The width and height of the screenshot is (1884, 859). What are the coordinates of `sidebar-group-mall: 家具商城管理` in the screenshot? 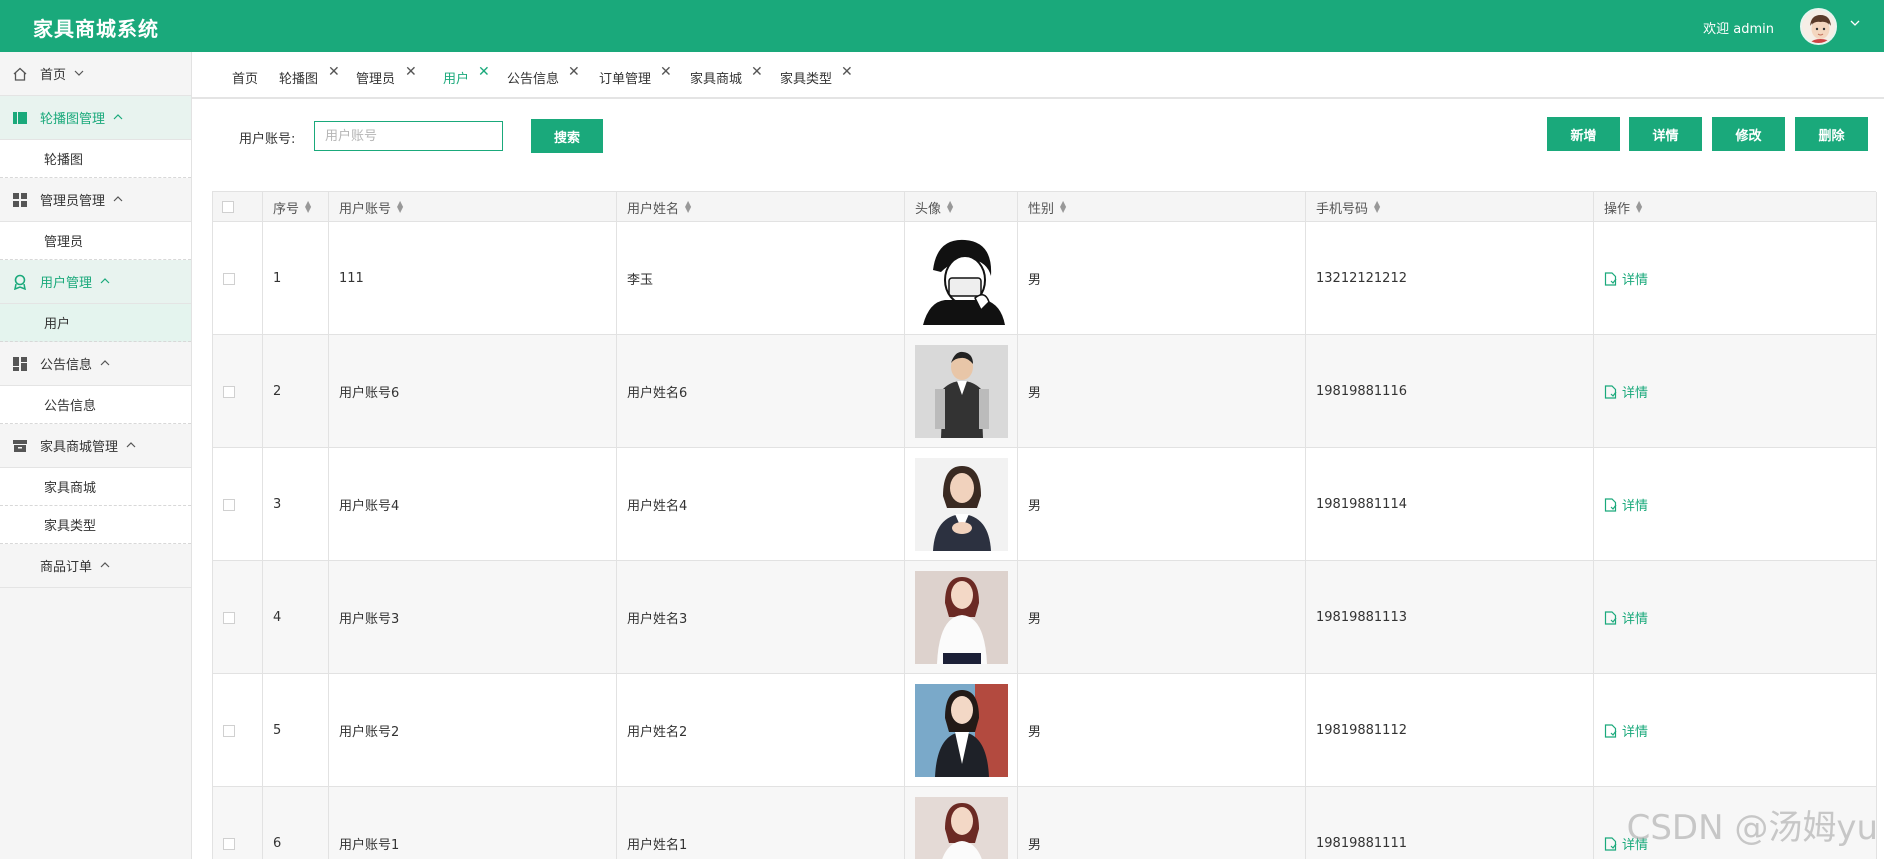 It's located at (95, 446).